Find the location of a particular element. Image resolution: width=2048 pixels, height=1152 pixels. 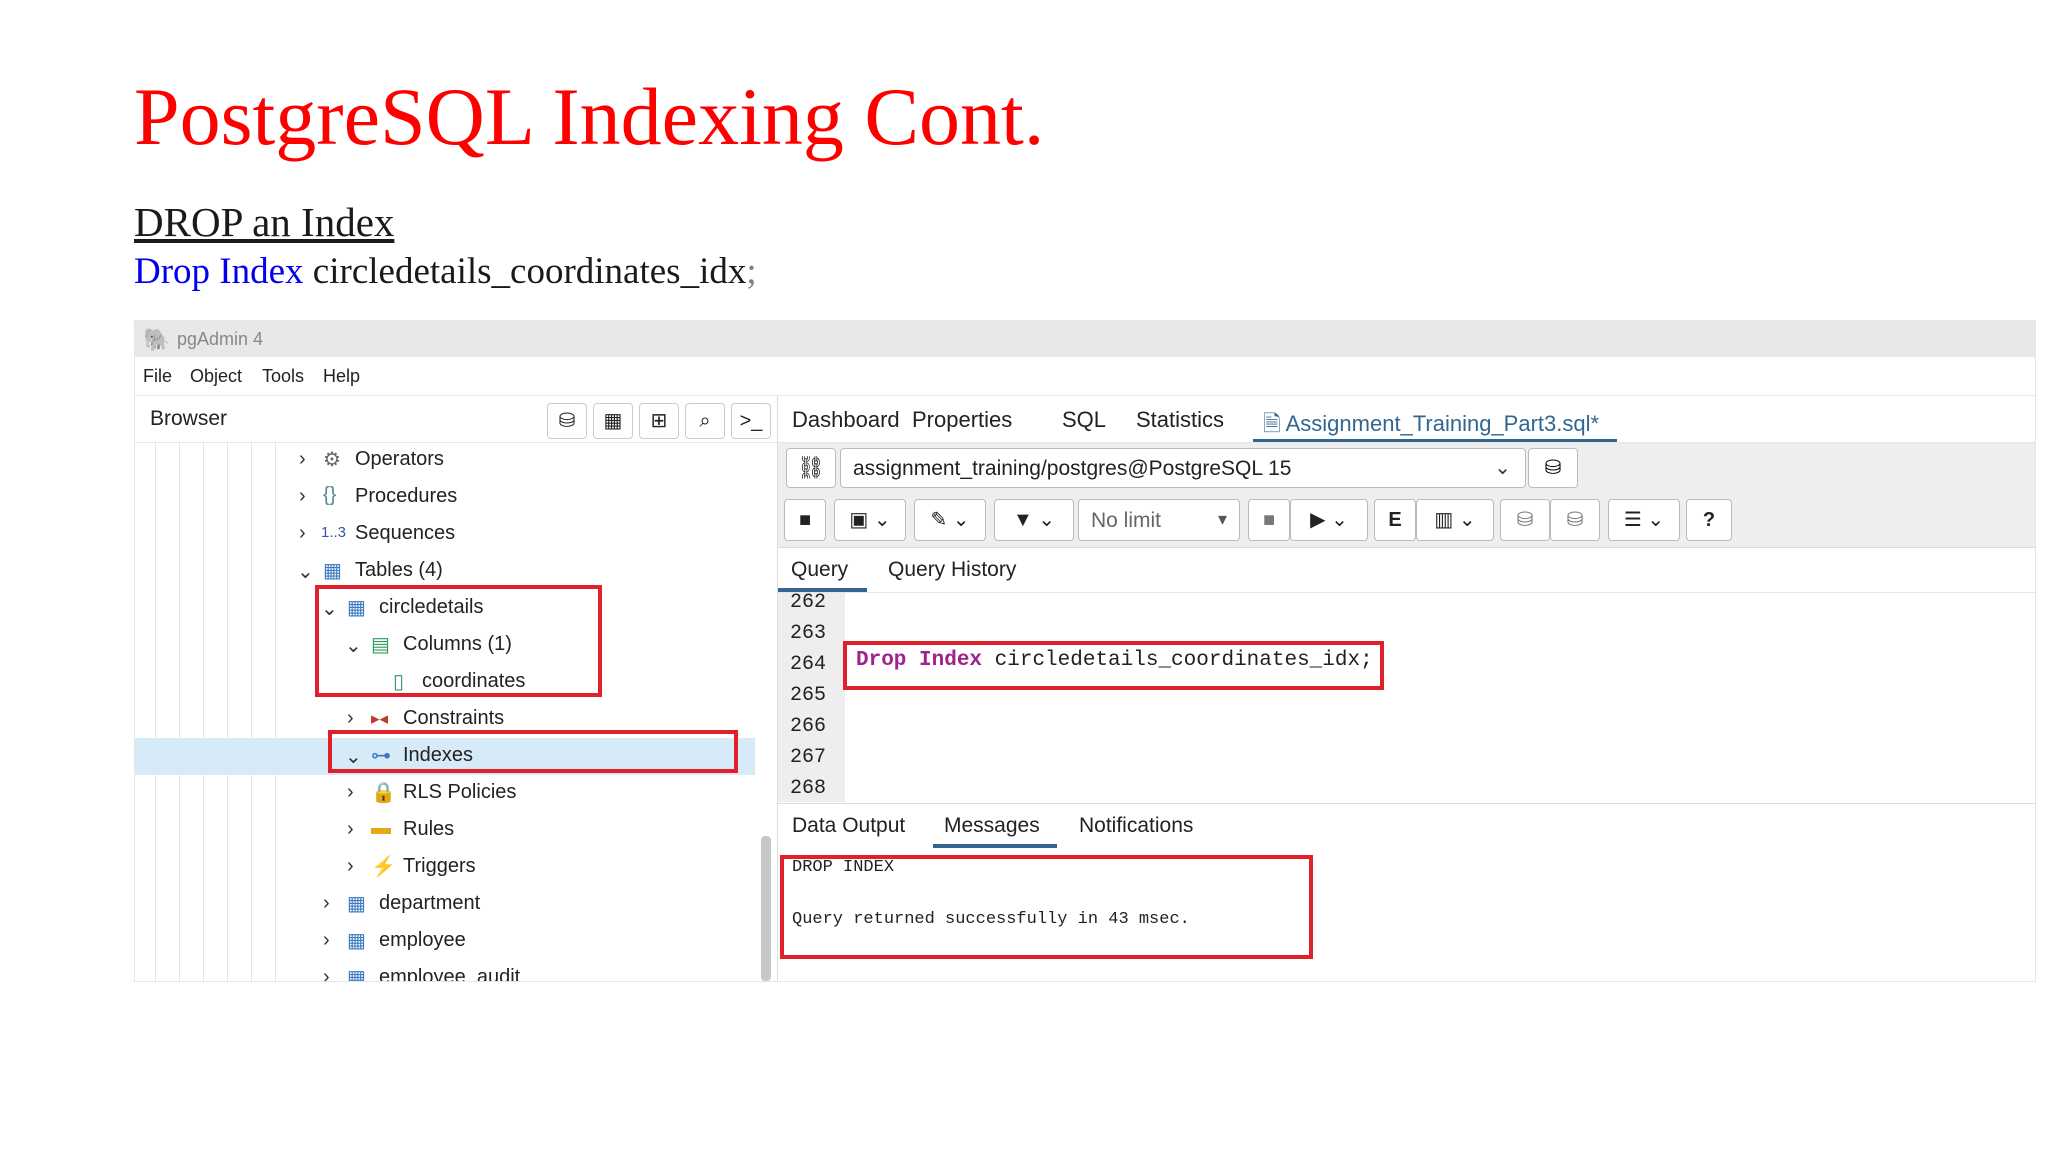

search-button: ⌕ is located at coordinates (705, 421).